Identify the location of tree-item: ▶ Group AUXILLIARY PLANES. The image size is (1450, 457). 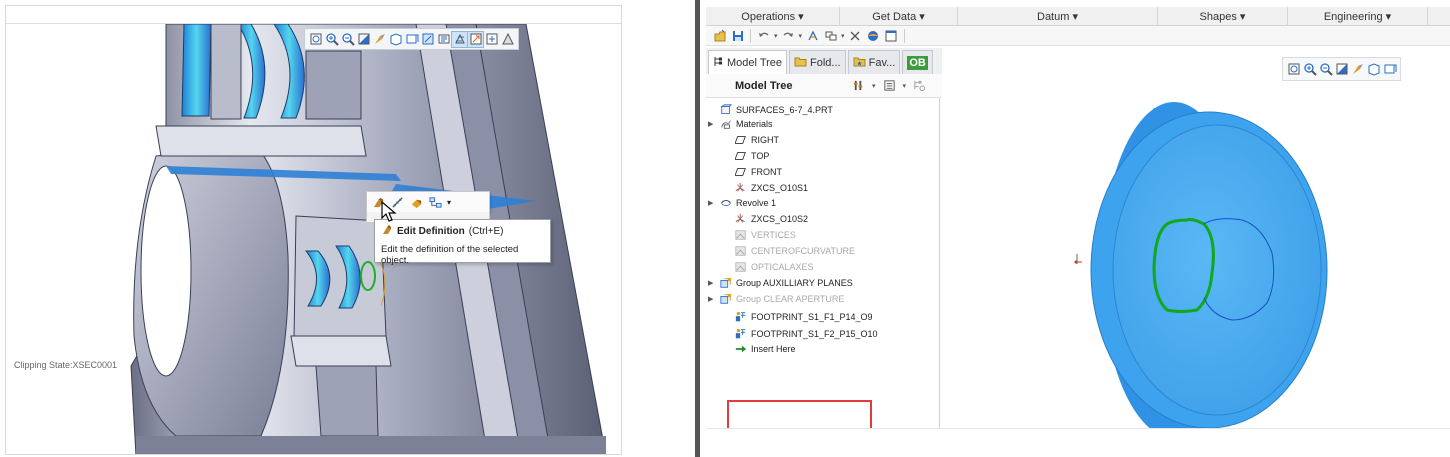
(780, 282).